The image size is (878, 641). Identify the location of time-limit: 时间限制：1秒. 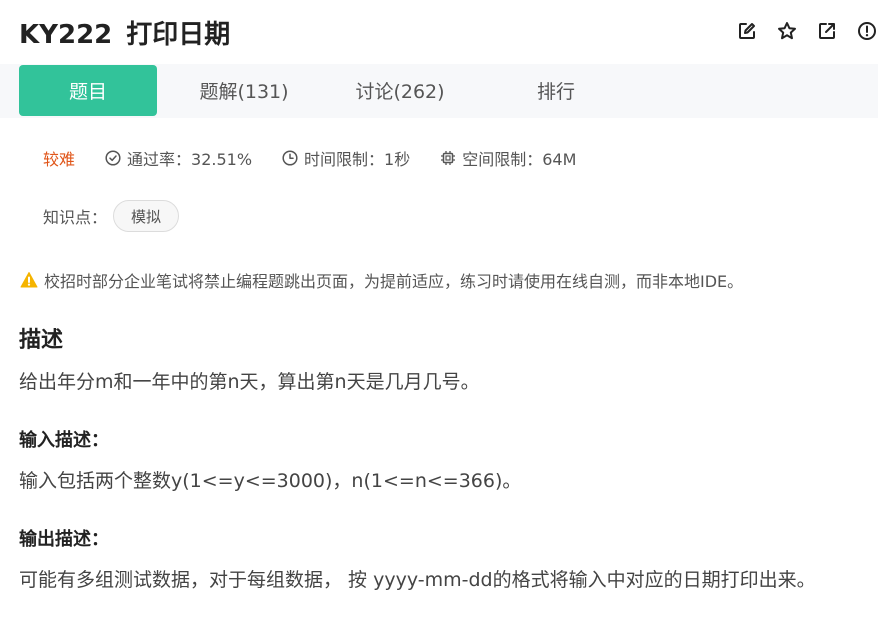
(346, 158).